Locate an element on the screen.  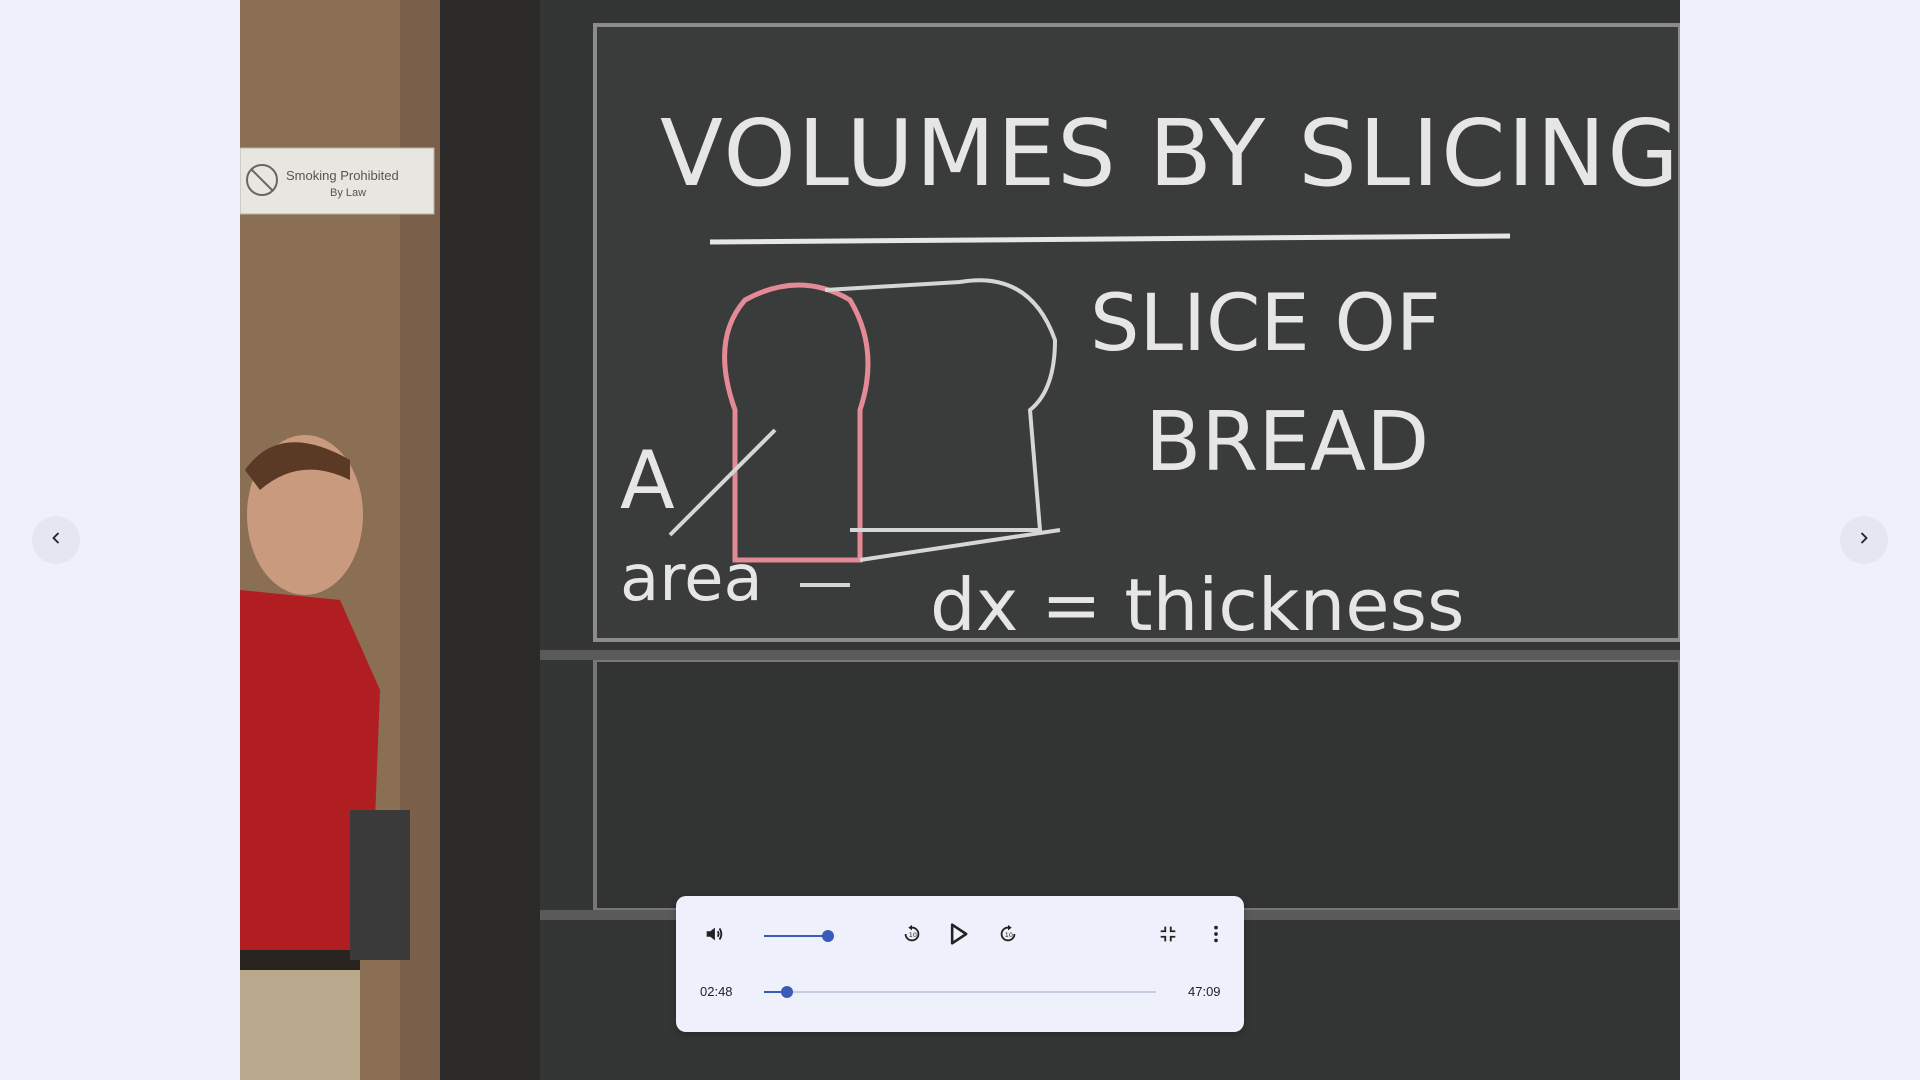
sign-line-2: By Law is located at coordinates (348, 193).